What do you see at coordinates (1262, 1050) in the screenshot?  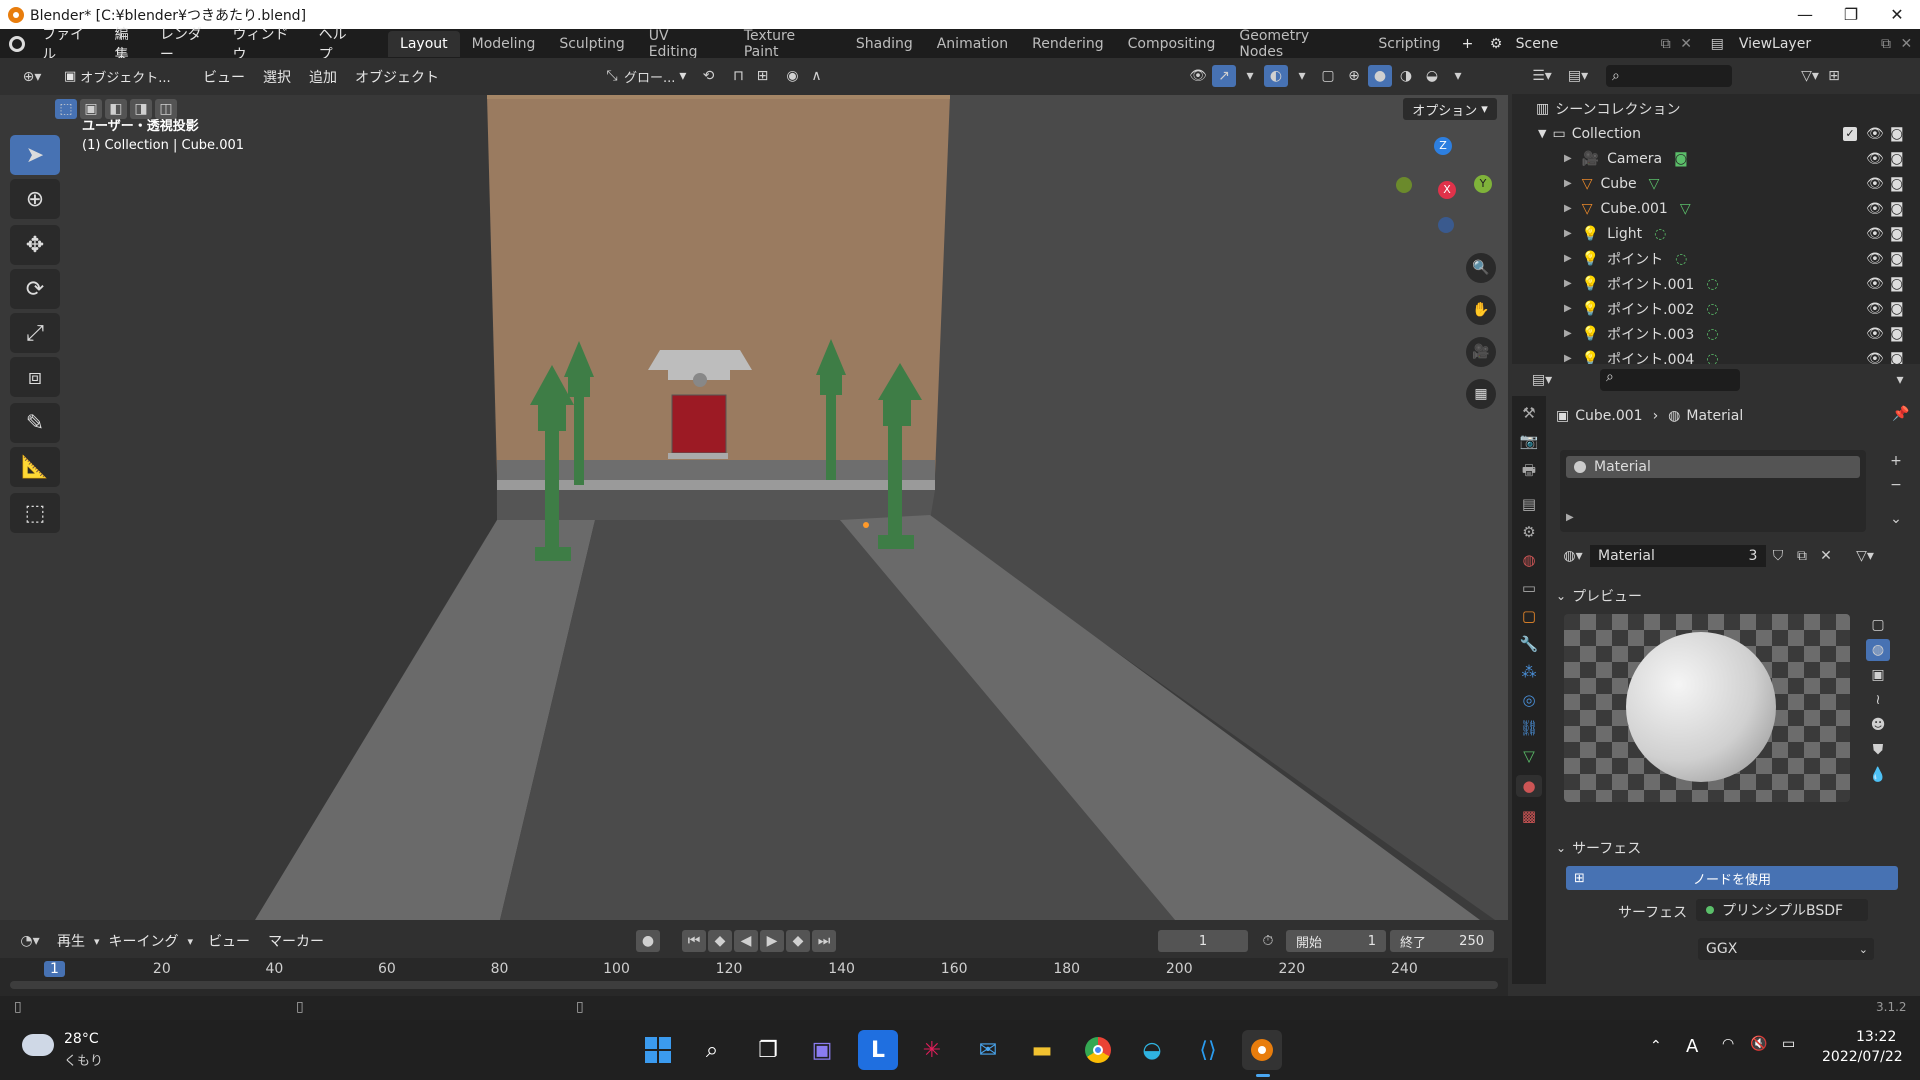 I see `blender-taskbar-icon` at bounding box center [1262, 1050].